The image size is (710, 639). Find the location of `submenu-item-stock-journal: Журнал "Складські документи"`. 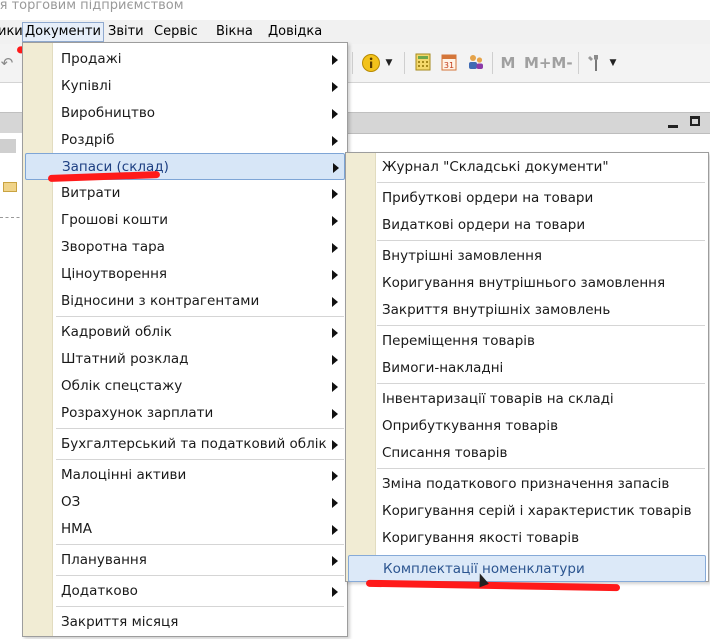

submenu-item-stock-journal: Журнал "Складські документи" is located at coordinates (527, 167).